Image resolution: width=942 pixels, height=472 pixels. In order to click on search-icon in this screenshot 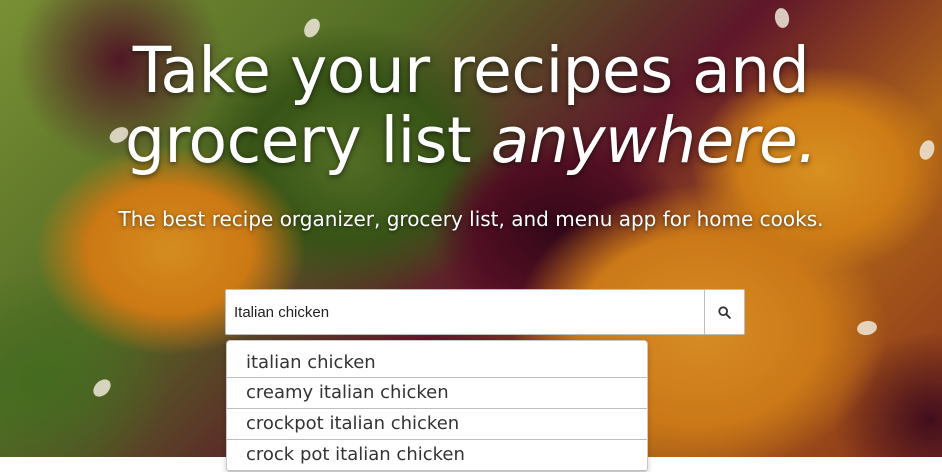, I will do `click(724, 312)`.